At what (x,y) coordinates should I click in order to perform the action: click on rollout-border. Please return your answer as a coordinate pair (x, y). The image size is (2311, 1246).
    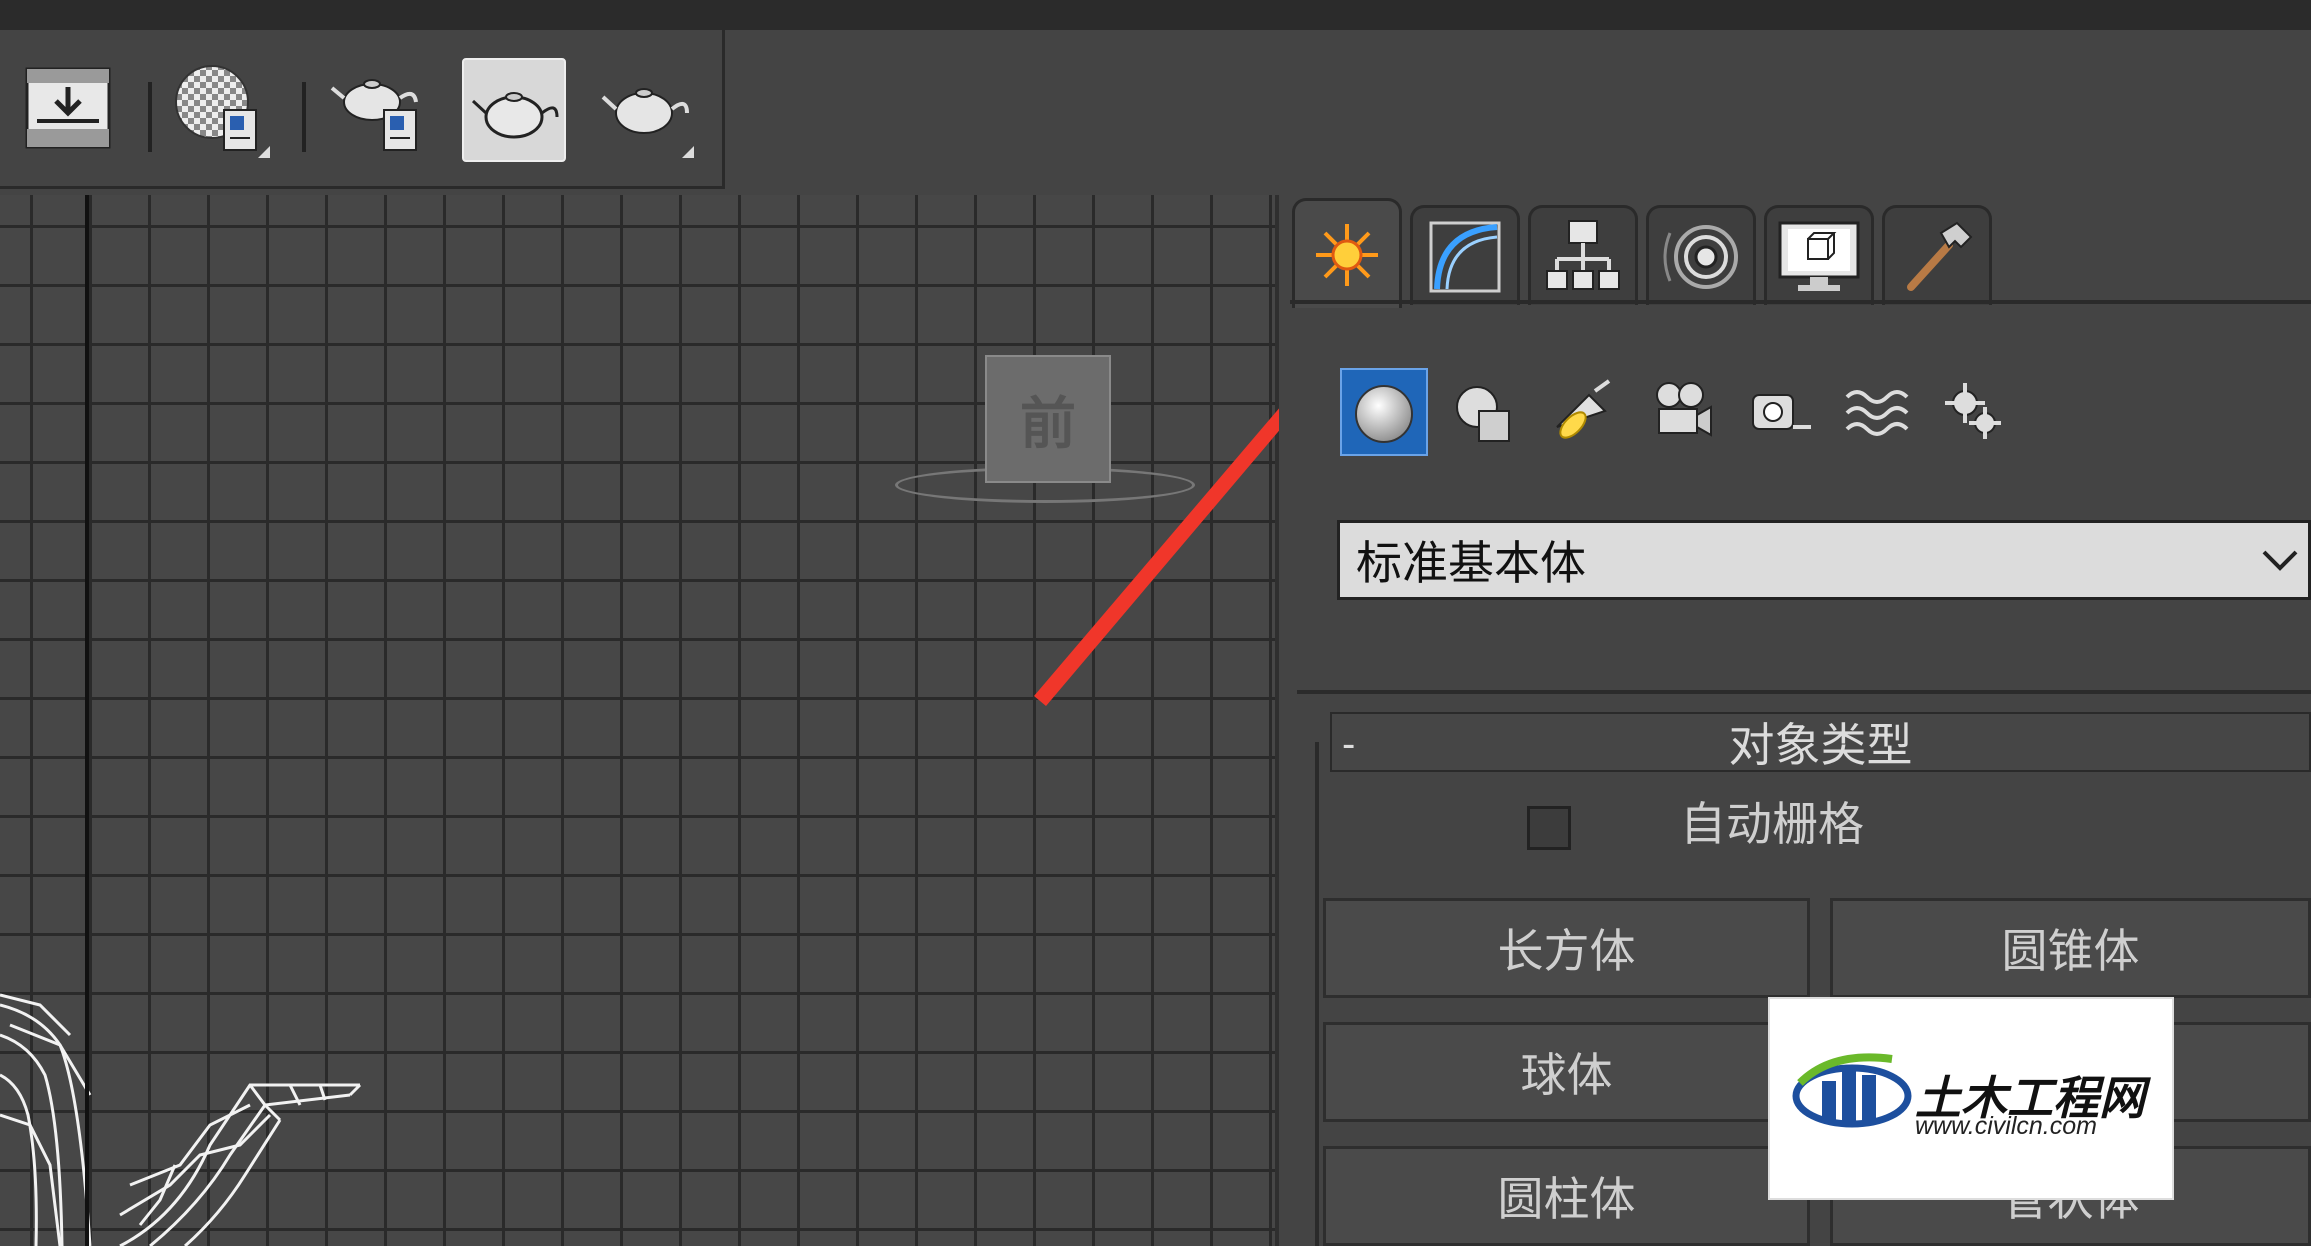
    Looking at the image, I should click on (1317, 994).